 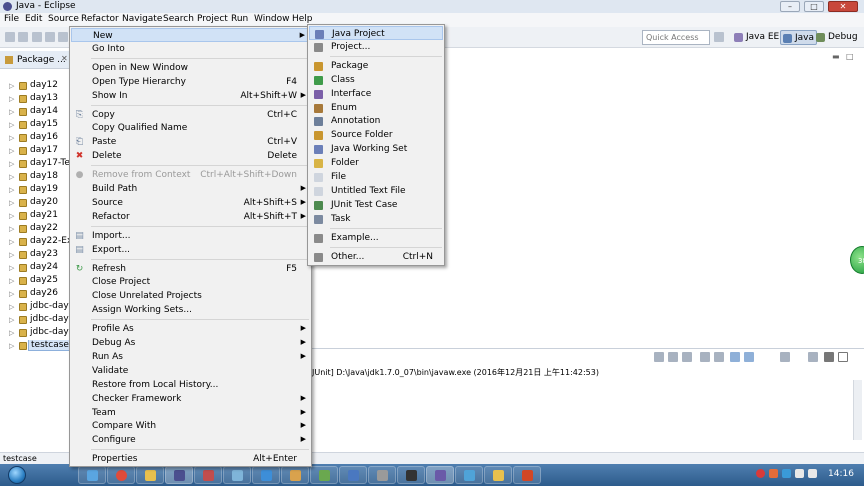 I want to click on tree-item-project: ▷ day13, so click(x=35, y=99).